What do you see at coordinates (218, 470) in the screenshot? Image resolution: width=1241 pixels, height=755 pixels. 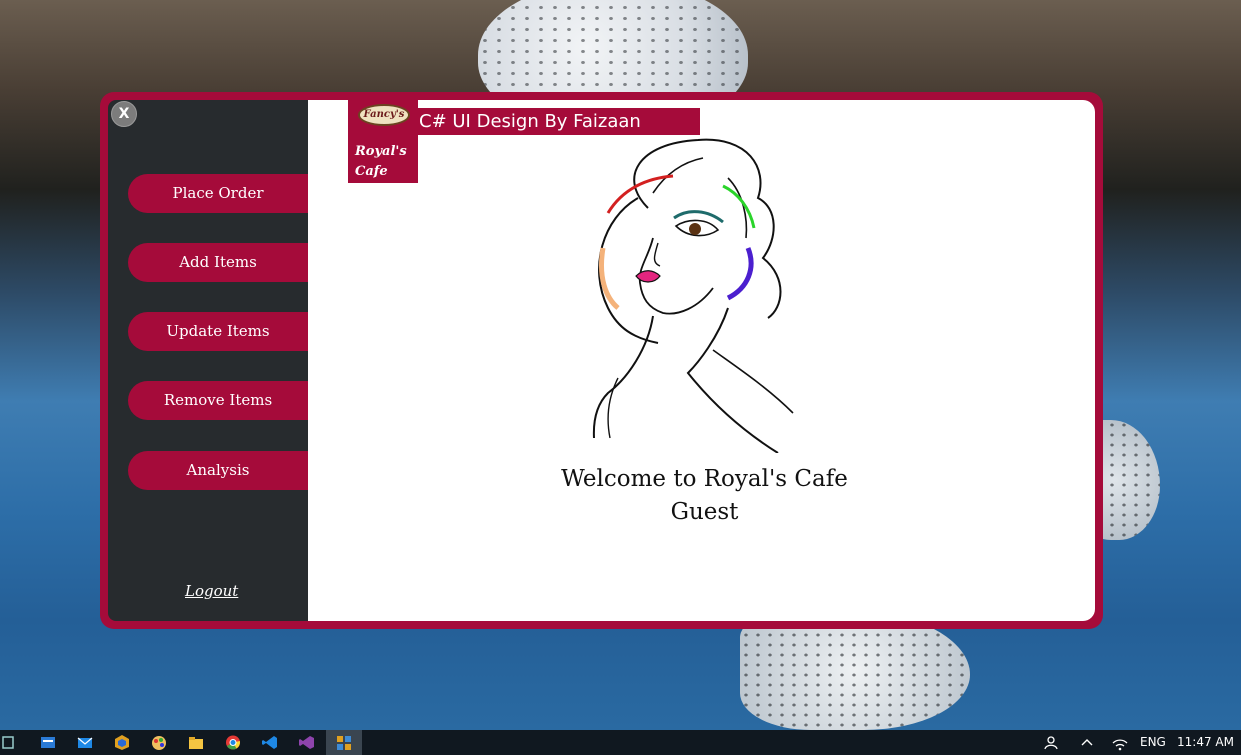 I see `analysis-button: Analysis` at bounding box center [218, 470].